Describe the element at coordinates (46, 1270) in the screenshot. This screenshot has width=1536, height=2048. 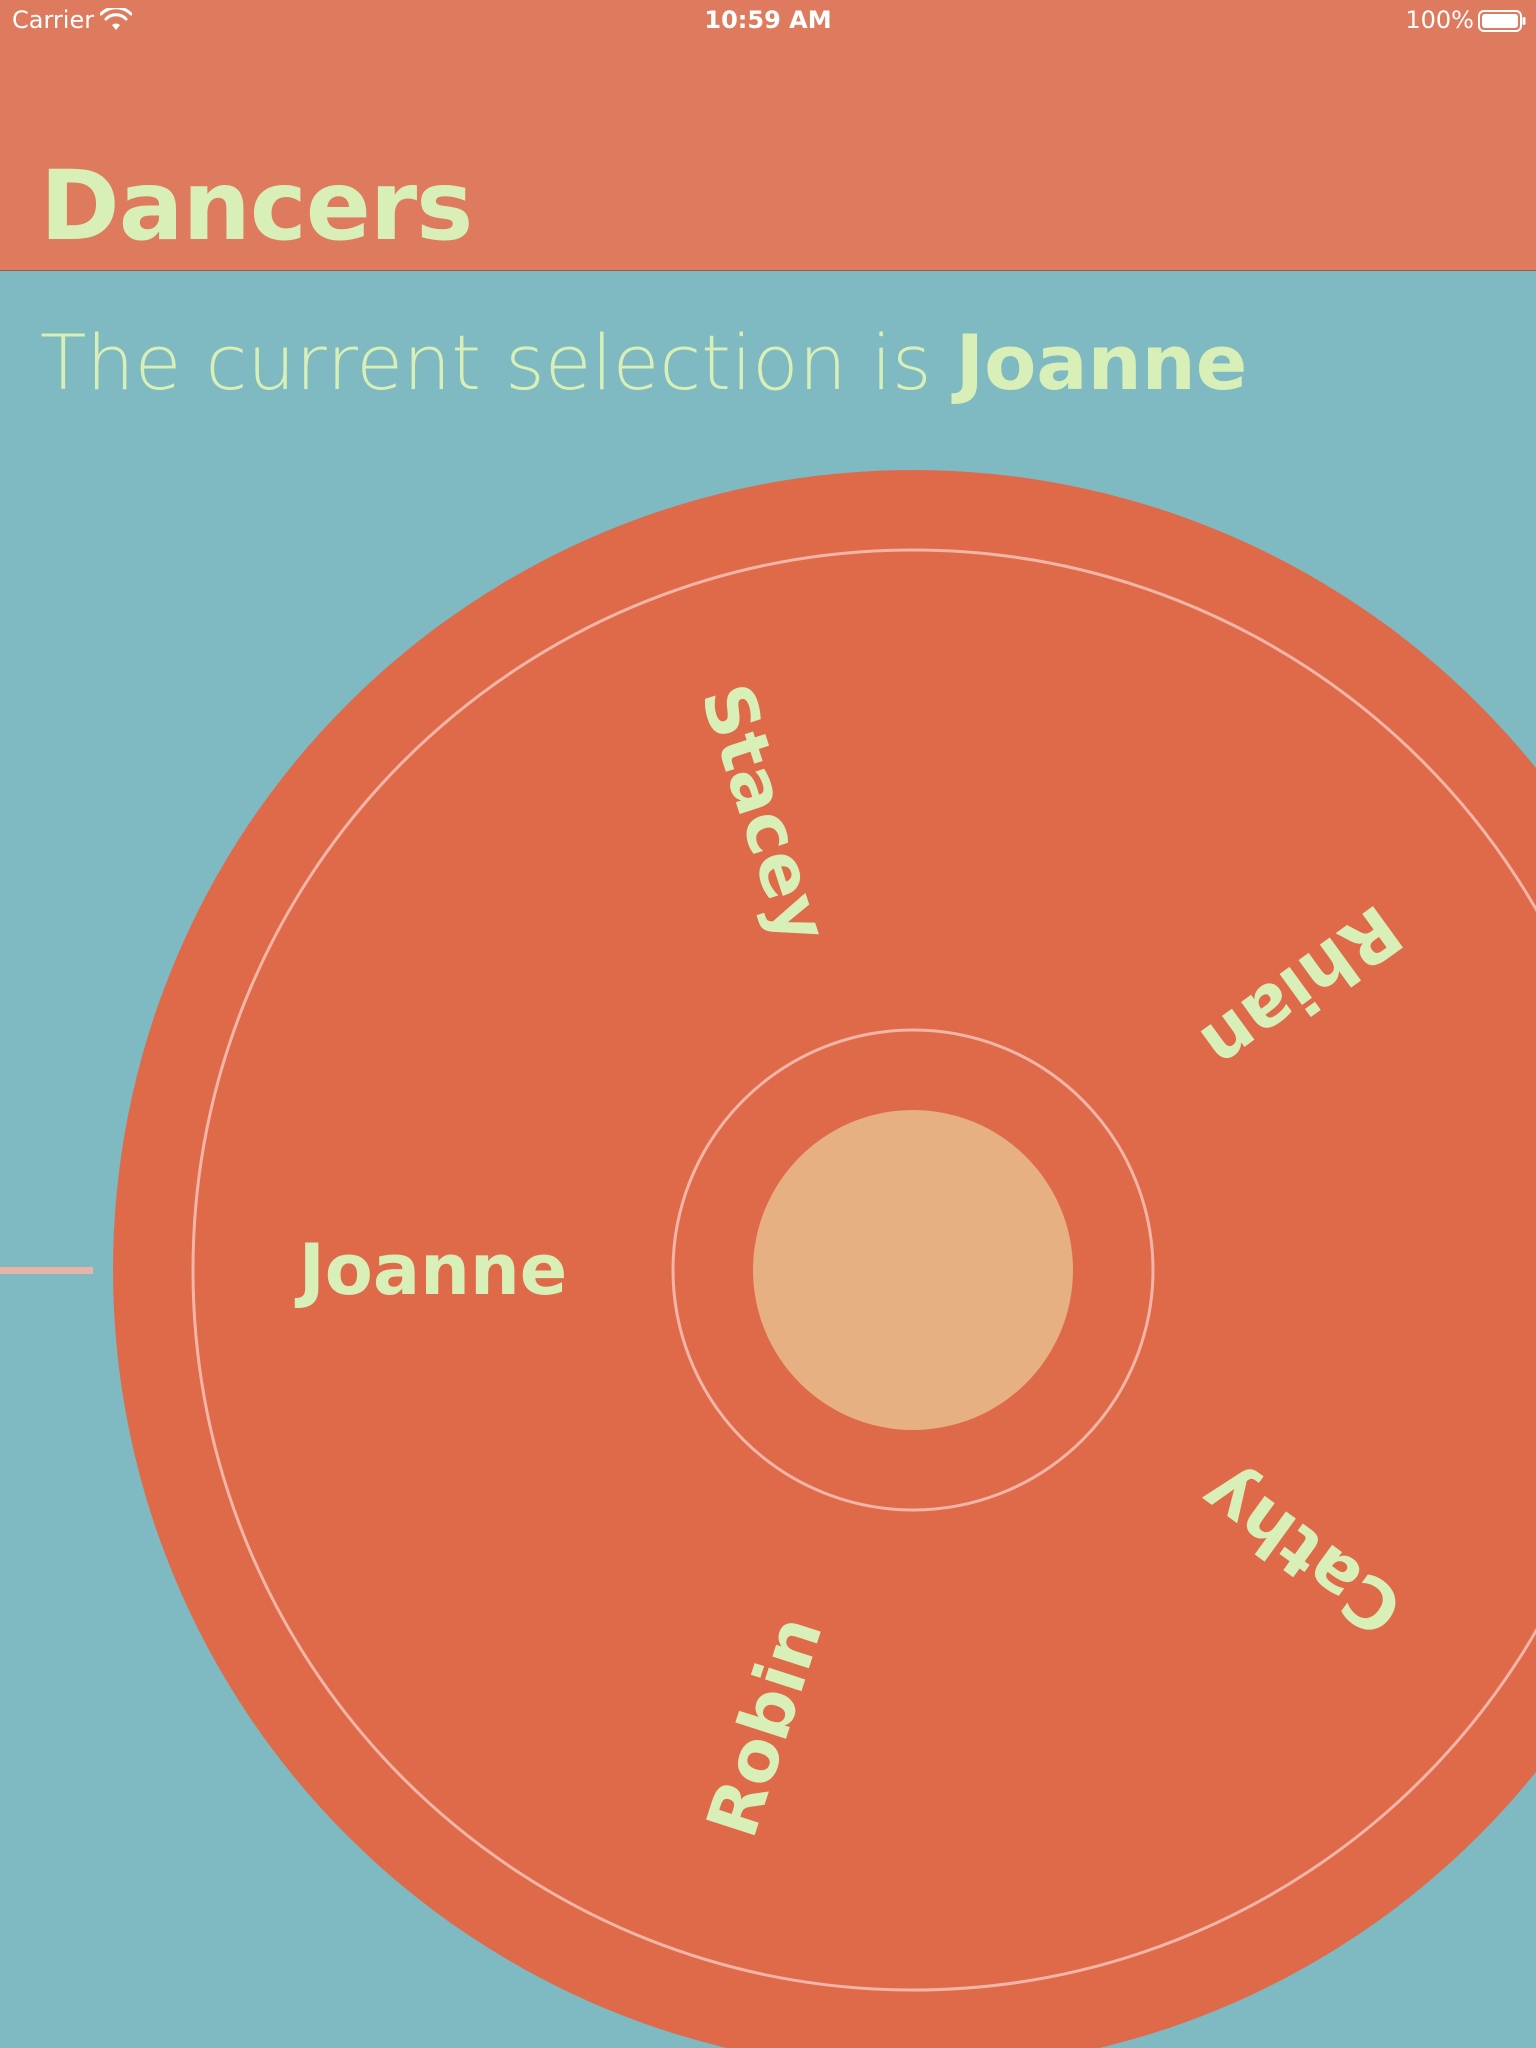
I see `selection-indicator` at that location.